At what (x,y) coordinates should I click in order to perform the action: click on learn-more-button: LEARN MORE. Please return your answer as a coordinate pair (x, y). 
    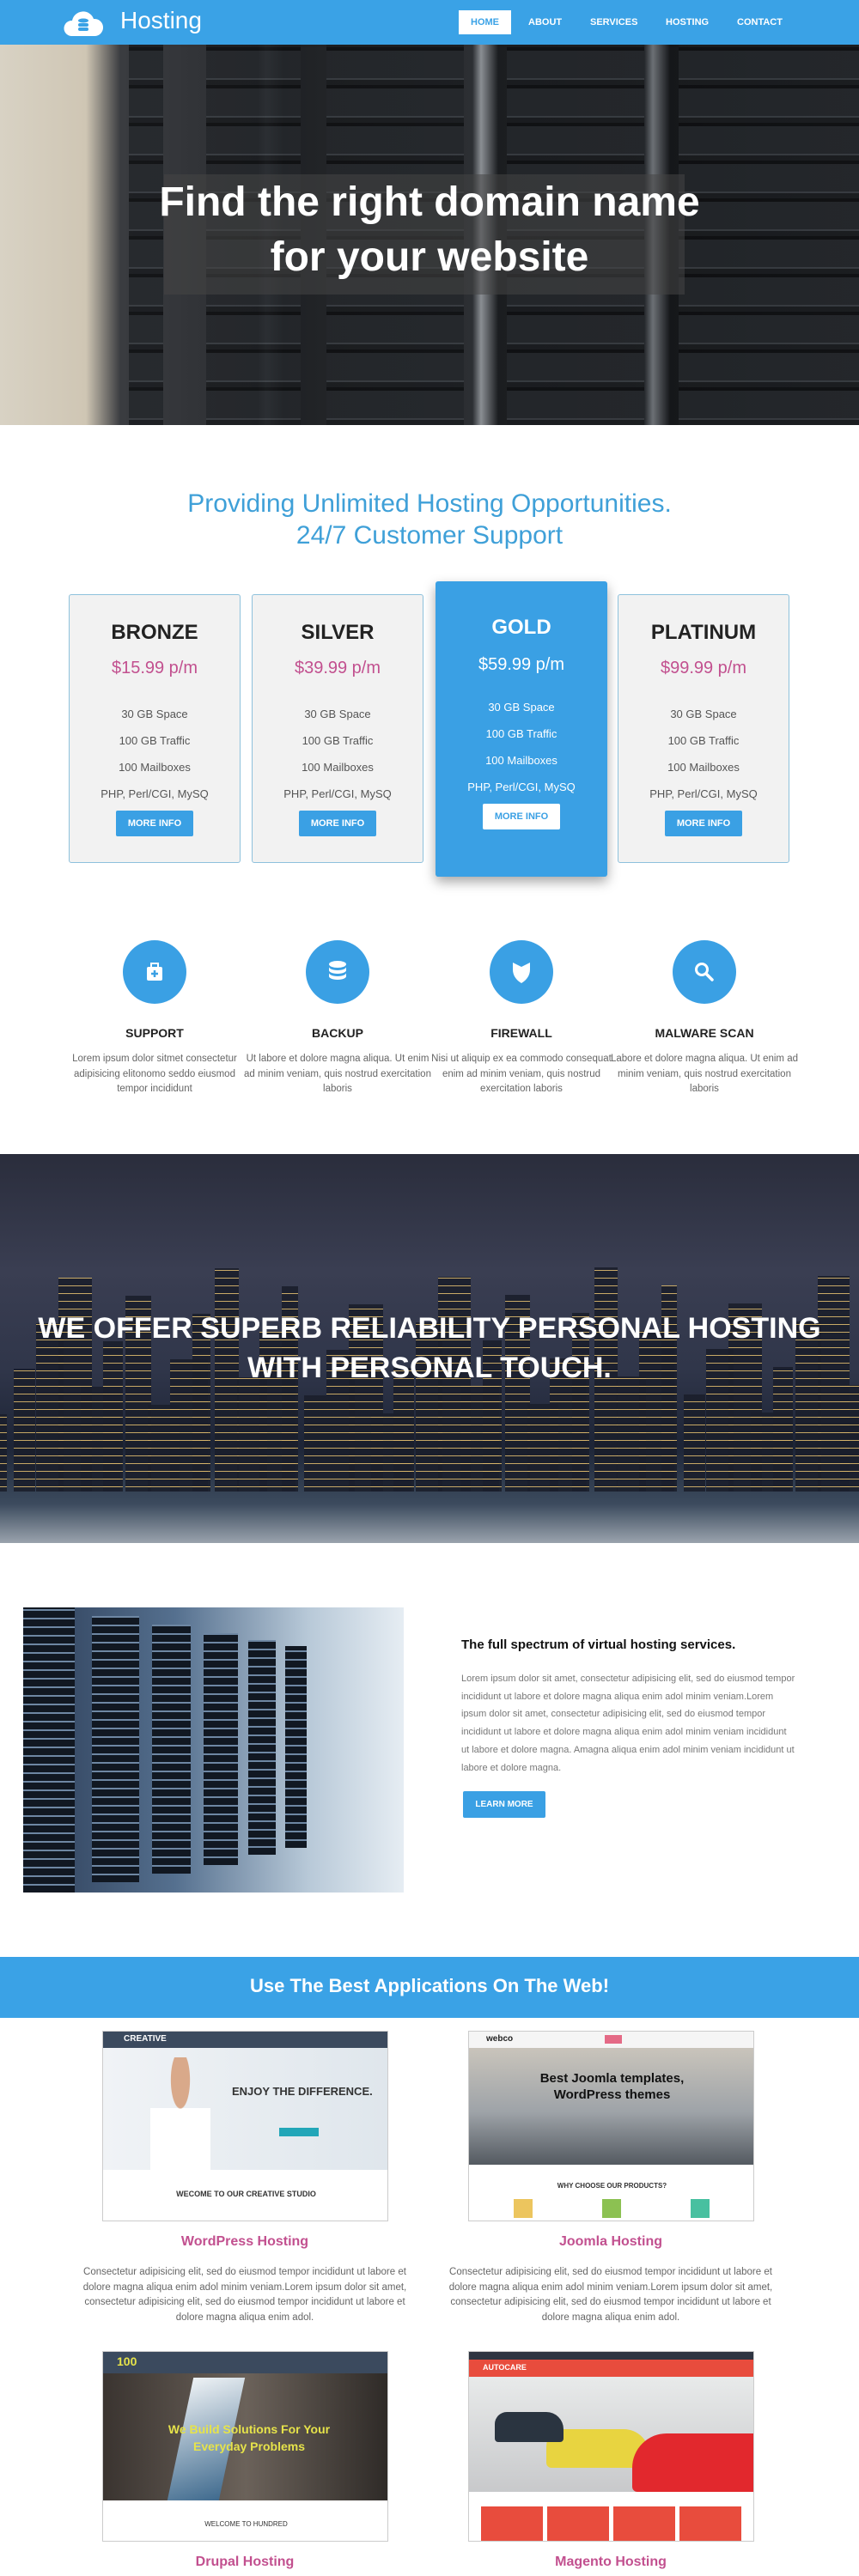
    Looking at the image, I should click on (504, 1805).